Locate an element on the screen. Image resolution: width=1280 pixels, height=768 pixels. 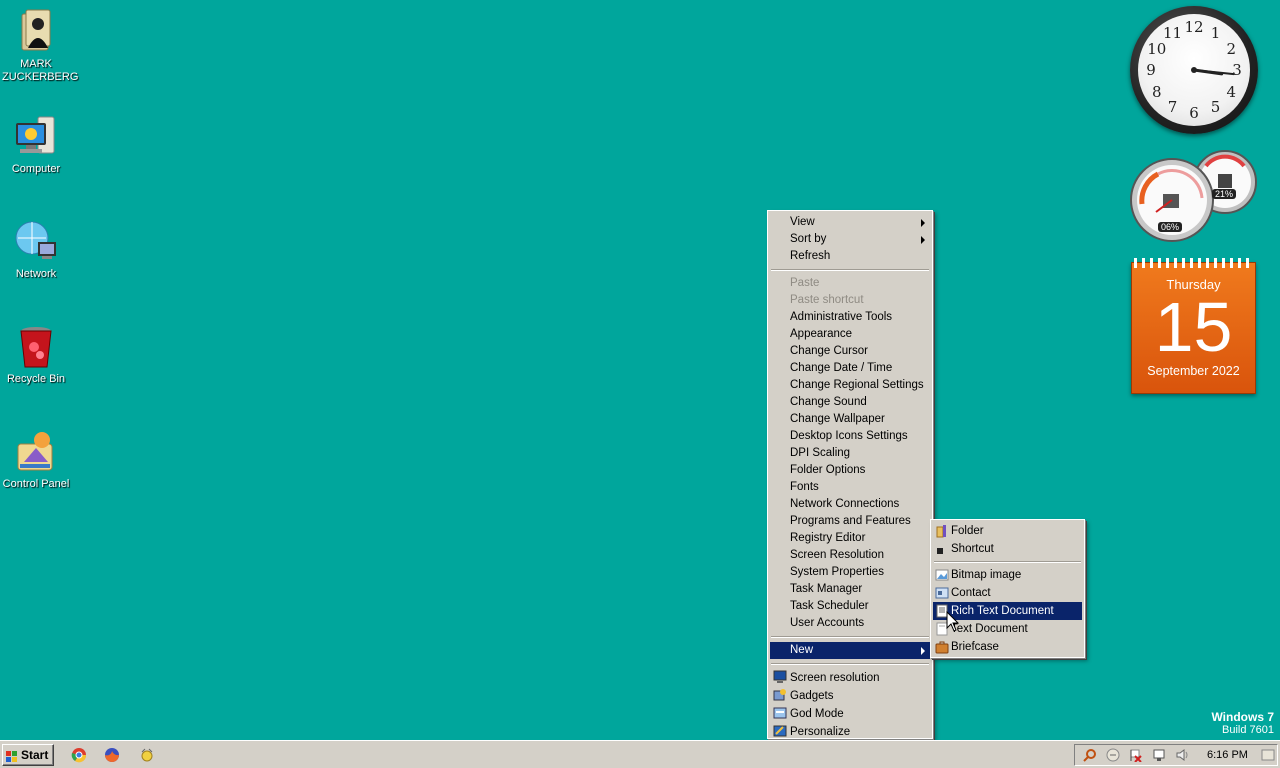
menu-item-label: Briefcase is located at coordinates (975, 647).